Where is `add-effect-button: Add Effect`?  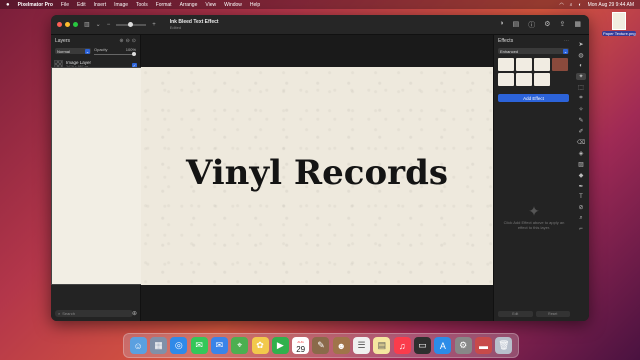
add-effect-button: Add Effect is located at coordinates (533, 98).